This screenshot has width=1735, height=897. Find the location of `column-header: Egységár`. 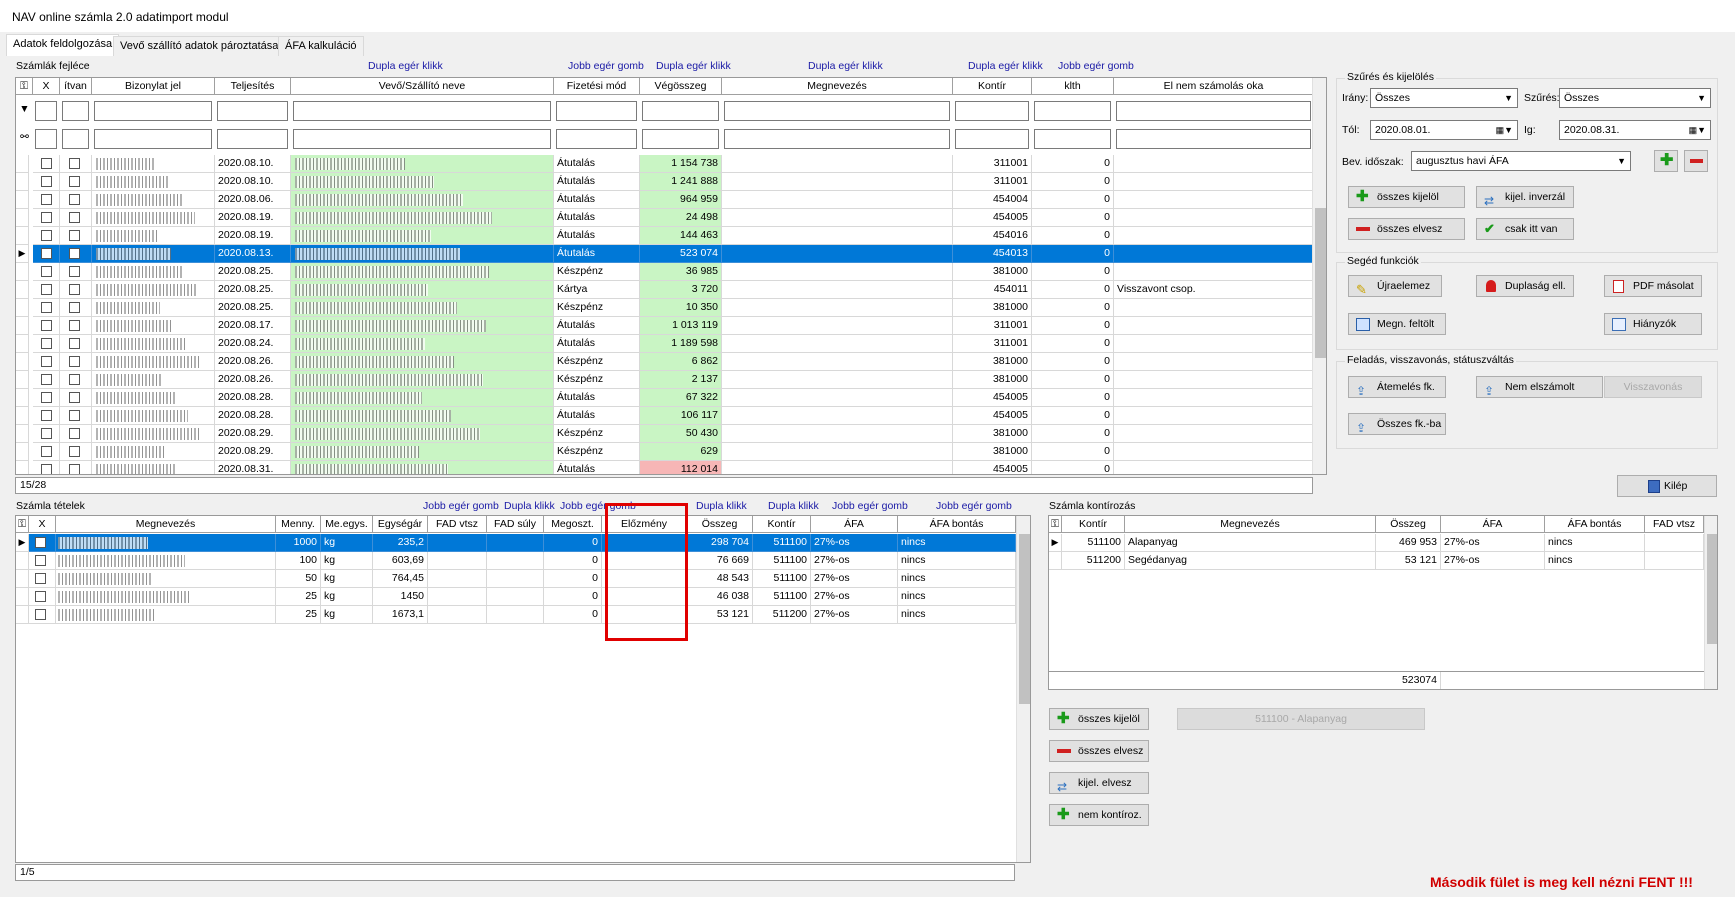

column-header: Egységár is located at coordinates (400, 524).